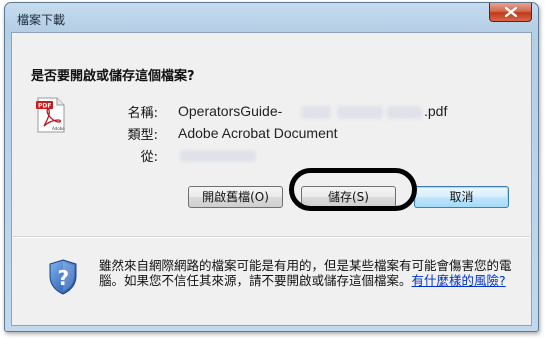  What do you see at coordinates (142, 113) in the screenshot?
I see `name-label: 名稱:` at bounding box center [142, 113].